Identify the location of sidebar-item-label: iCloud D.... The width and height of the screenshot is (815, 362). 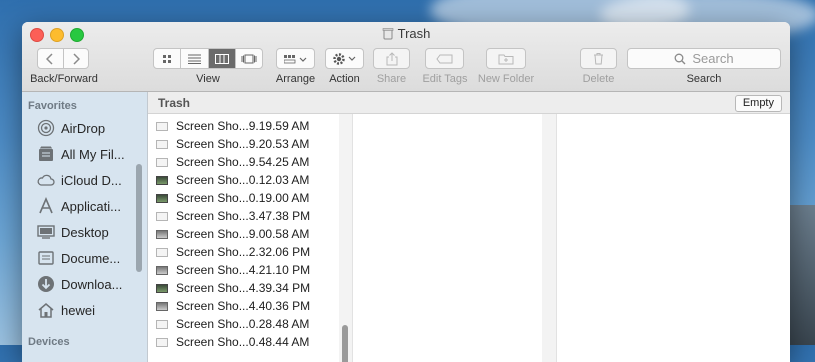
(91, 180).